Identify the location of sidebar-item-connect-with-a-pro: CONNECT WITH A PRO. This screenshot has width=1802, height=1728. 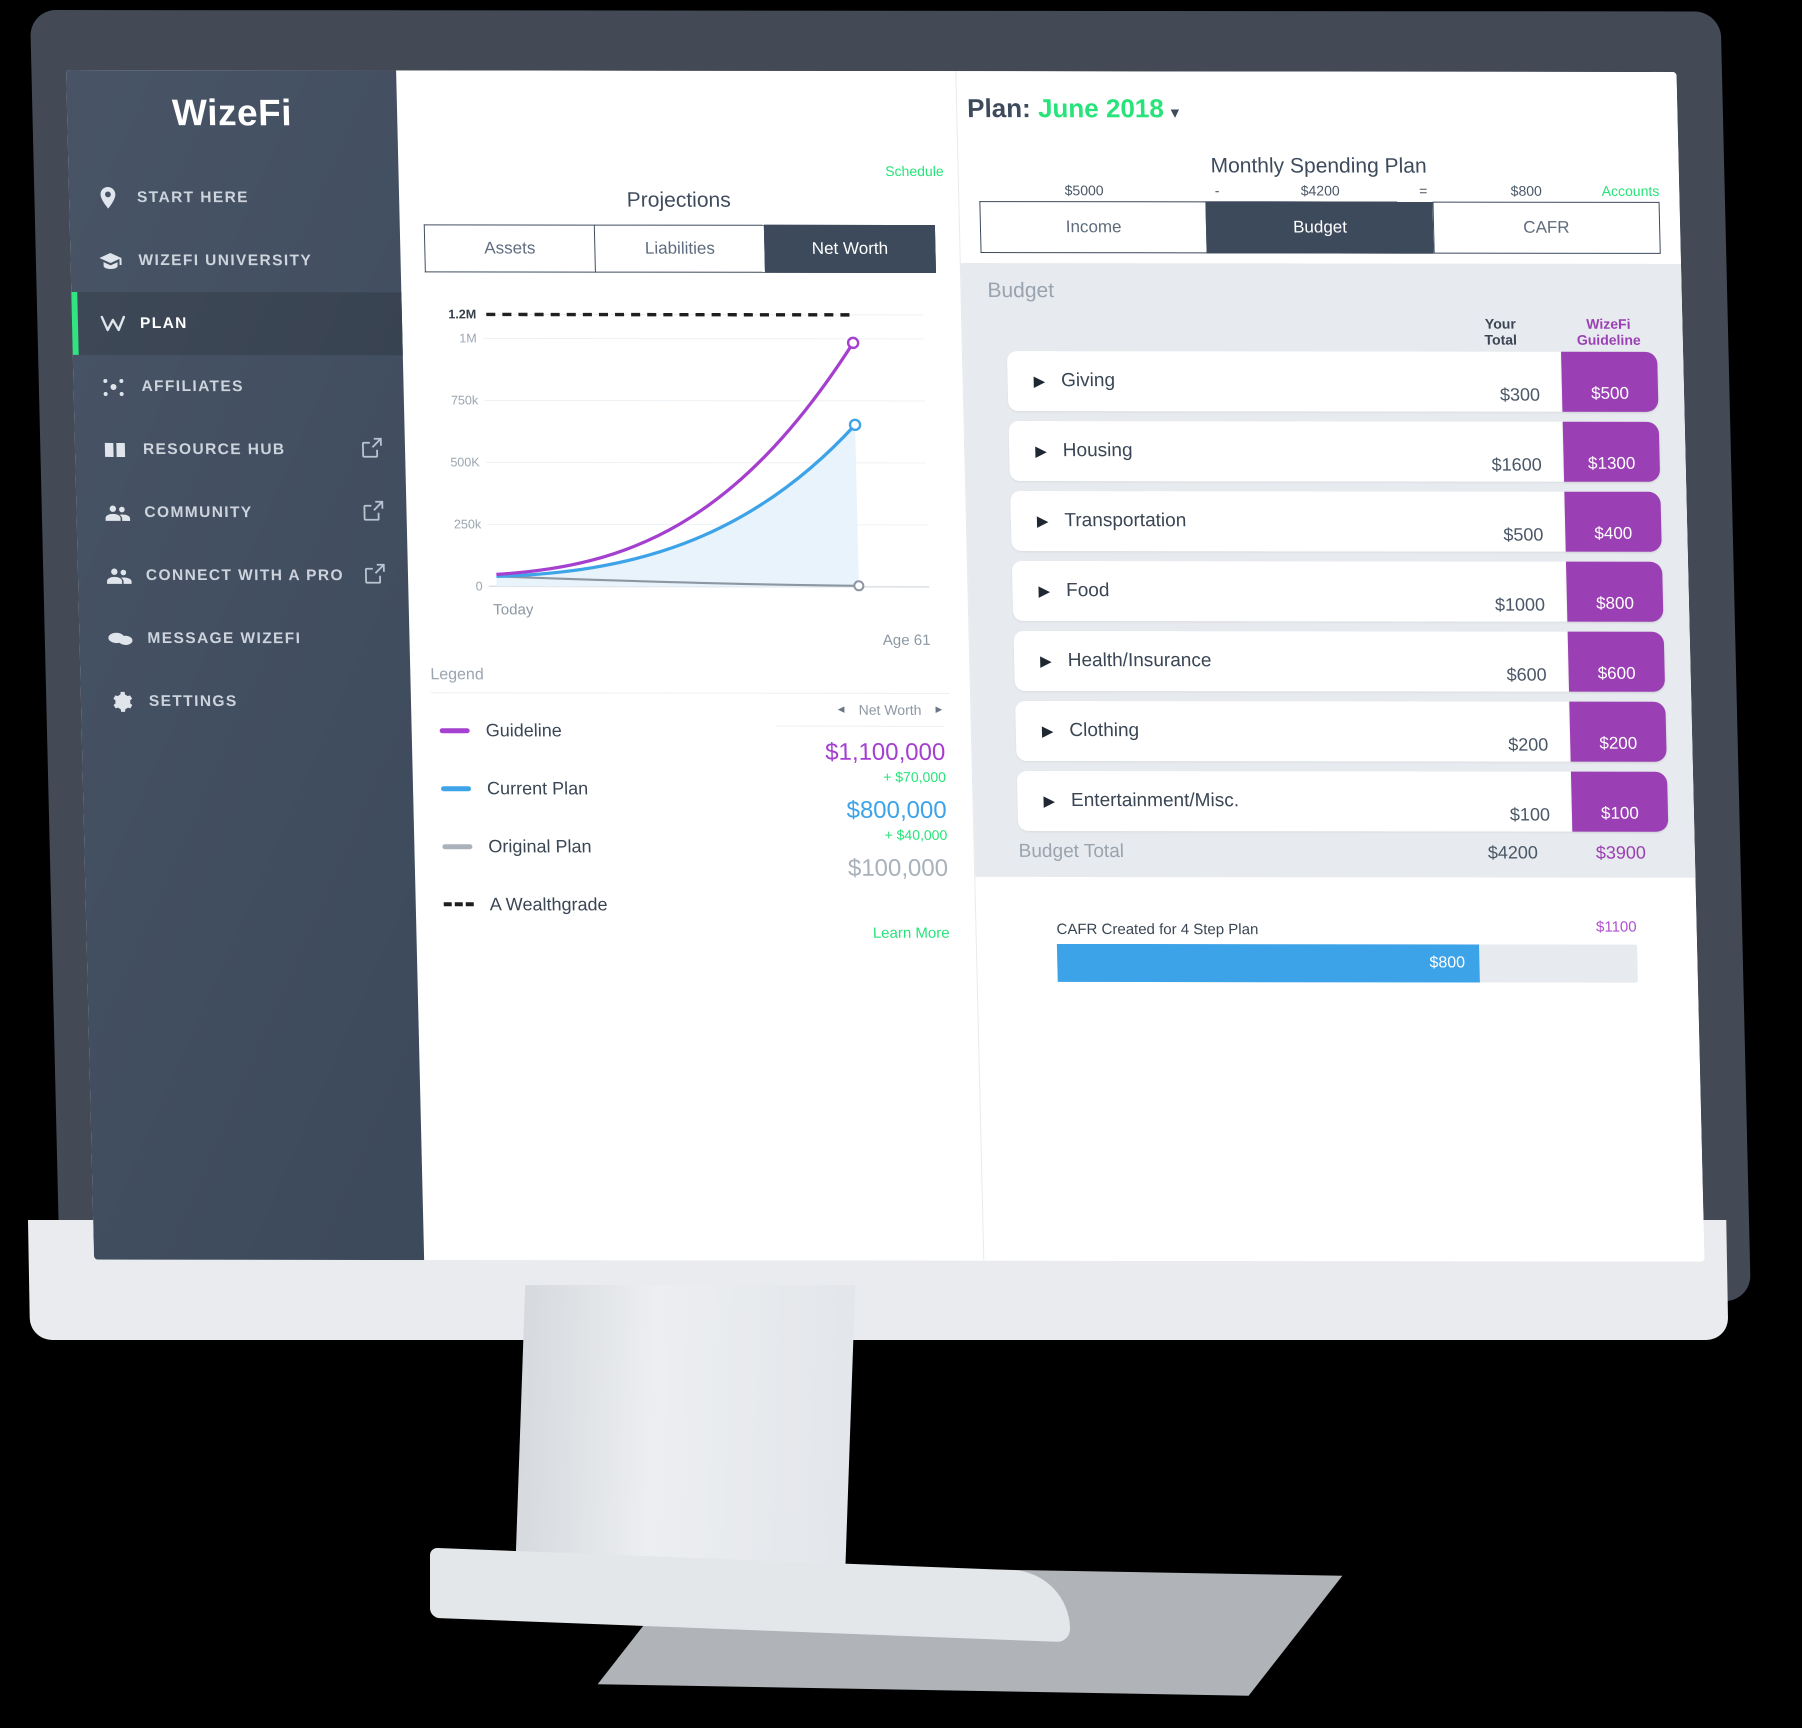
(243, 575).